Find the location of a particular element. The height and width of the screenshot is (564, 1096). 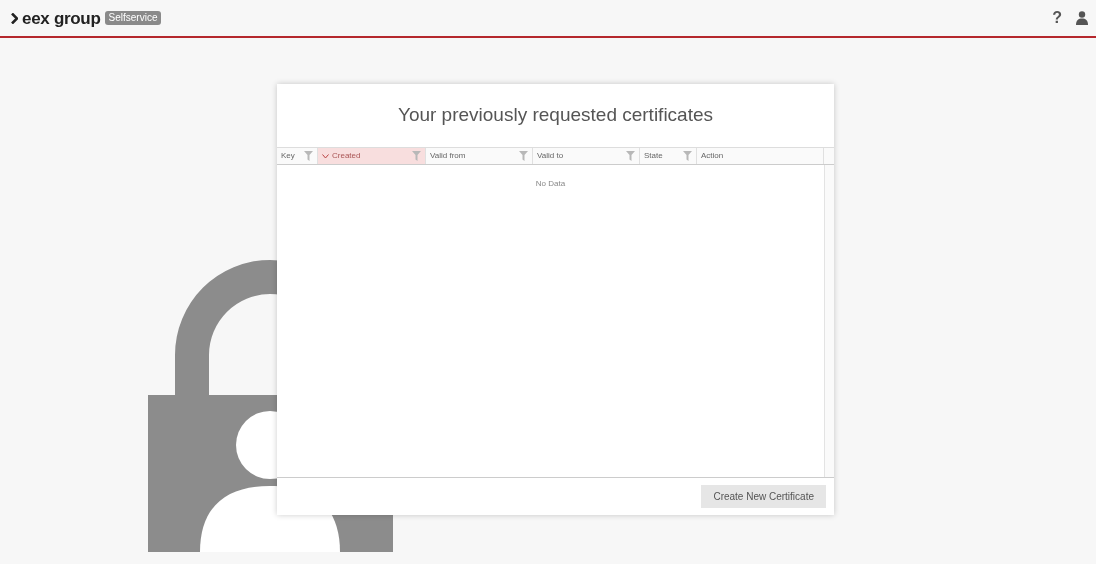

column-header: State is located at coordinates (668, 156).